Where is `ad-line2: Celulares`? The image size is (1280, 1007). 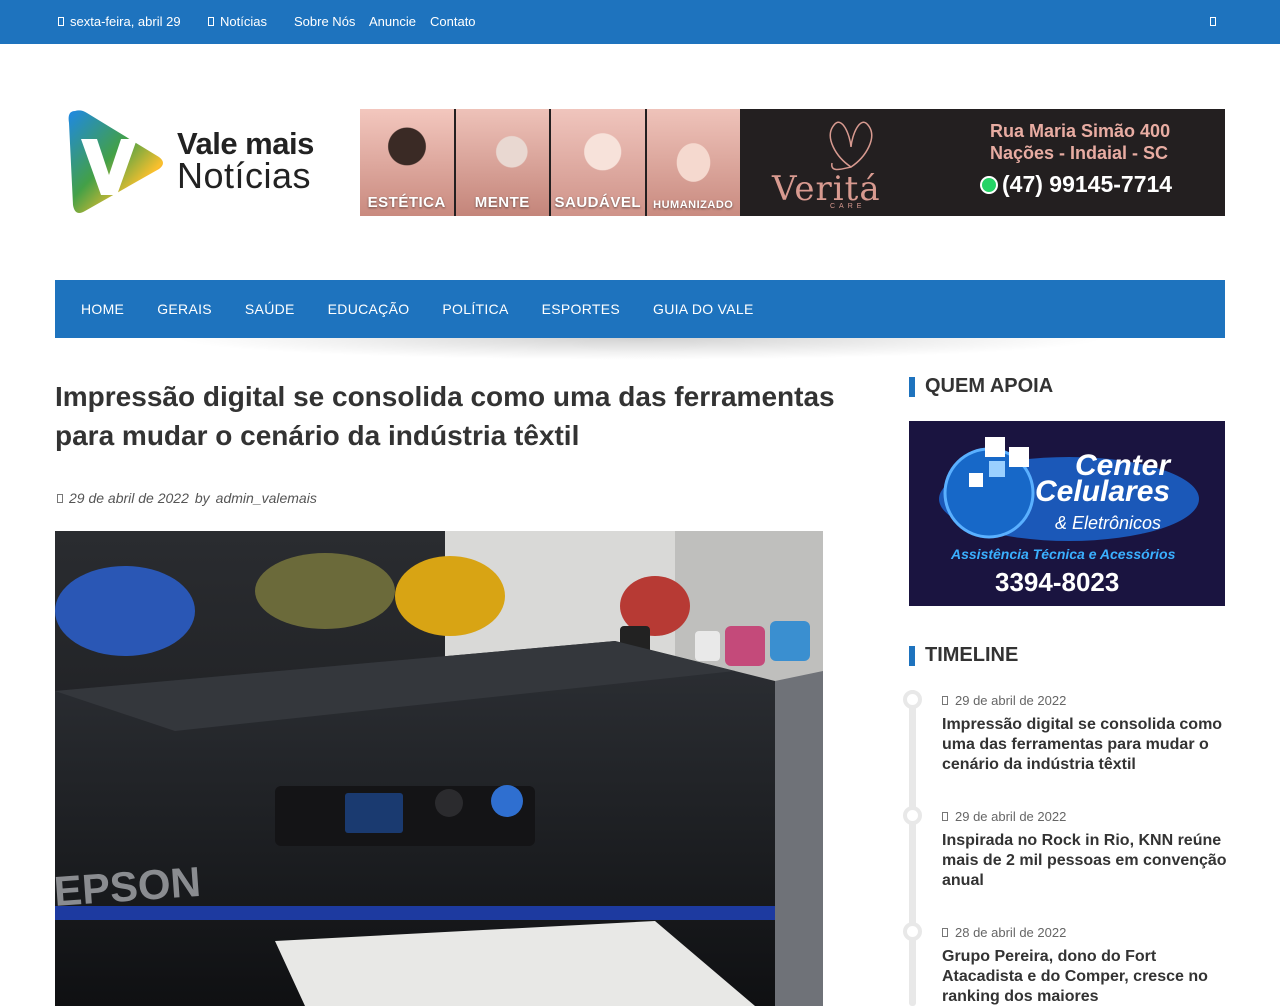 ad-line2: Celulares is located at coordinates (1103, 491).